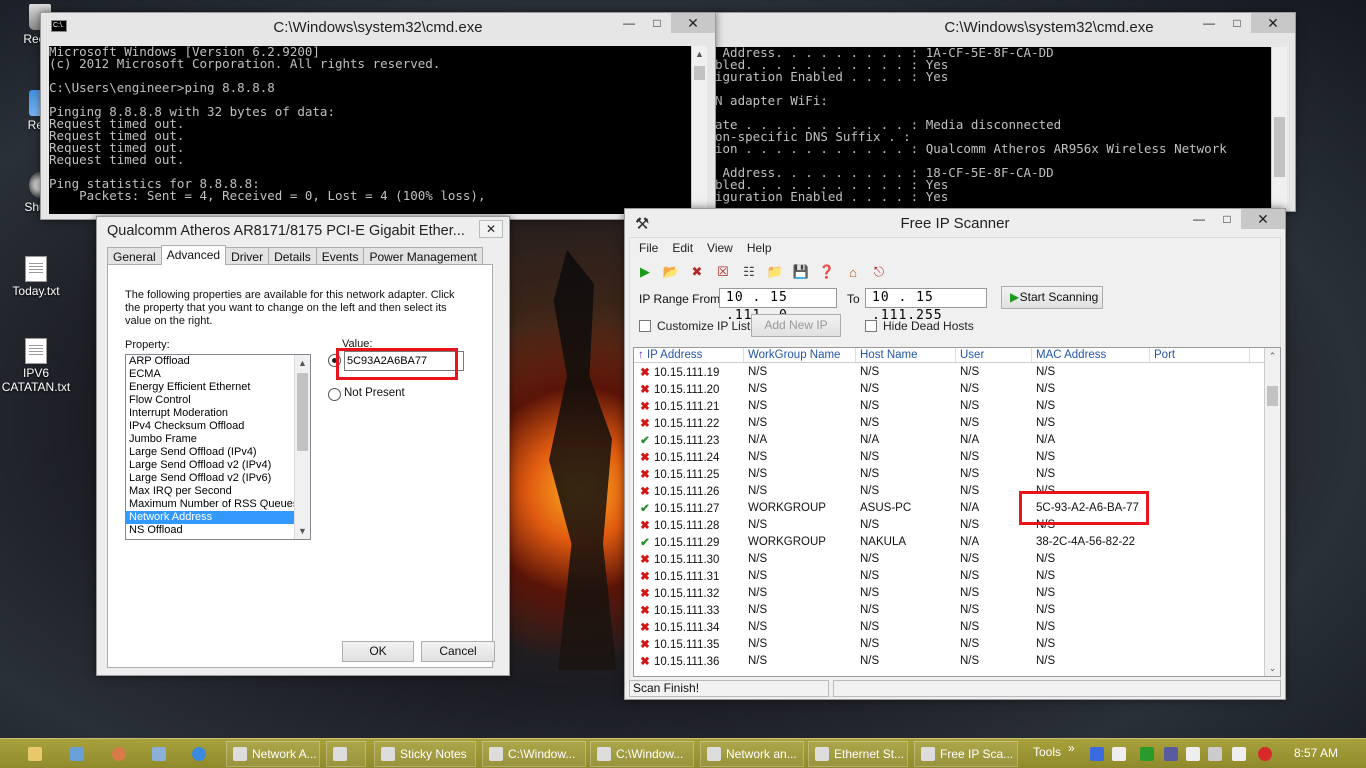 This screenshot has height=768, width=1366. Describe the element at coordinates (957, 592) in the screenshot. I see `table-row: ✖ 10.15.111.32 N/S N/S N/S N/S` at that location.